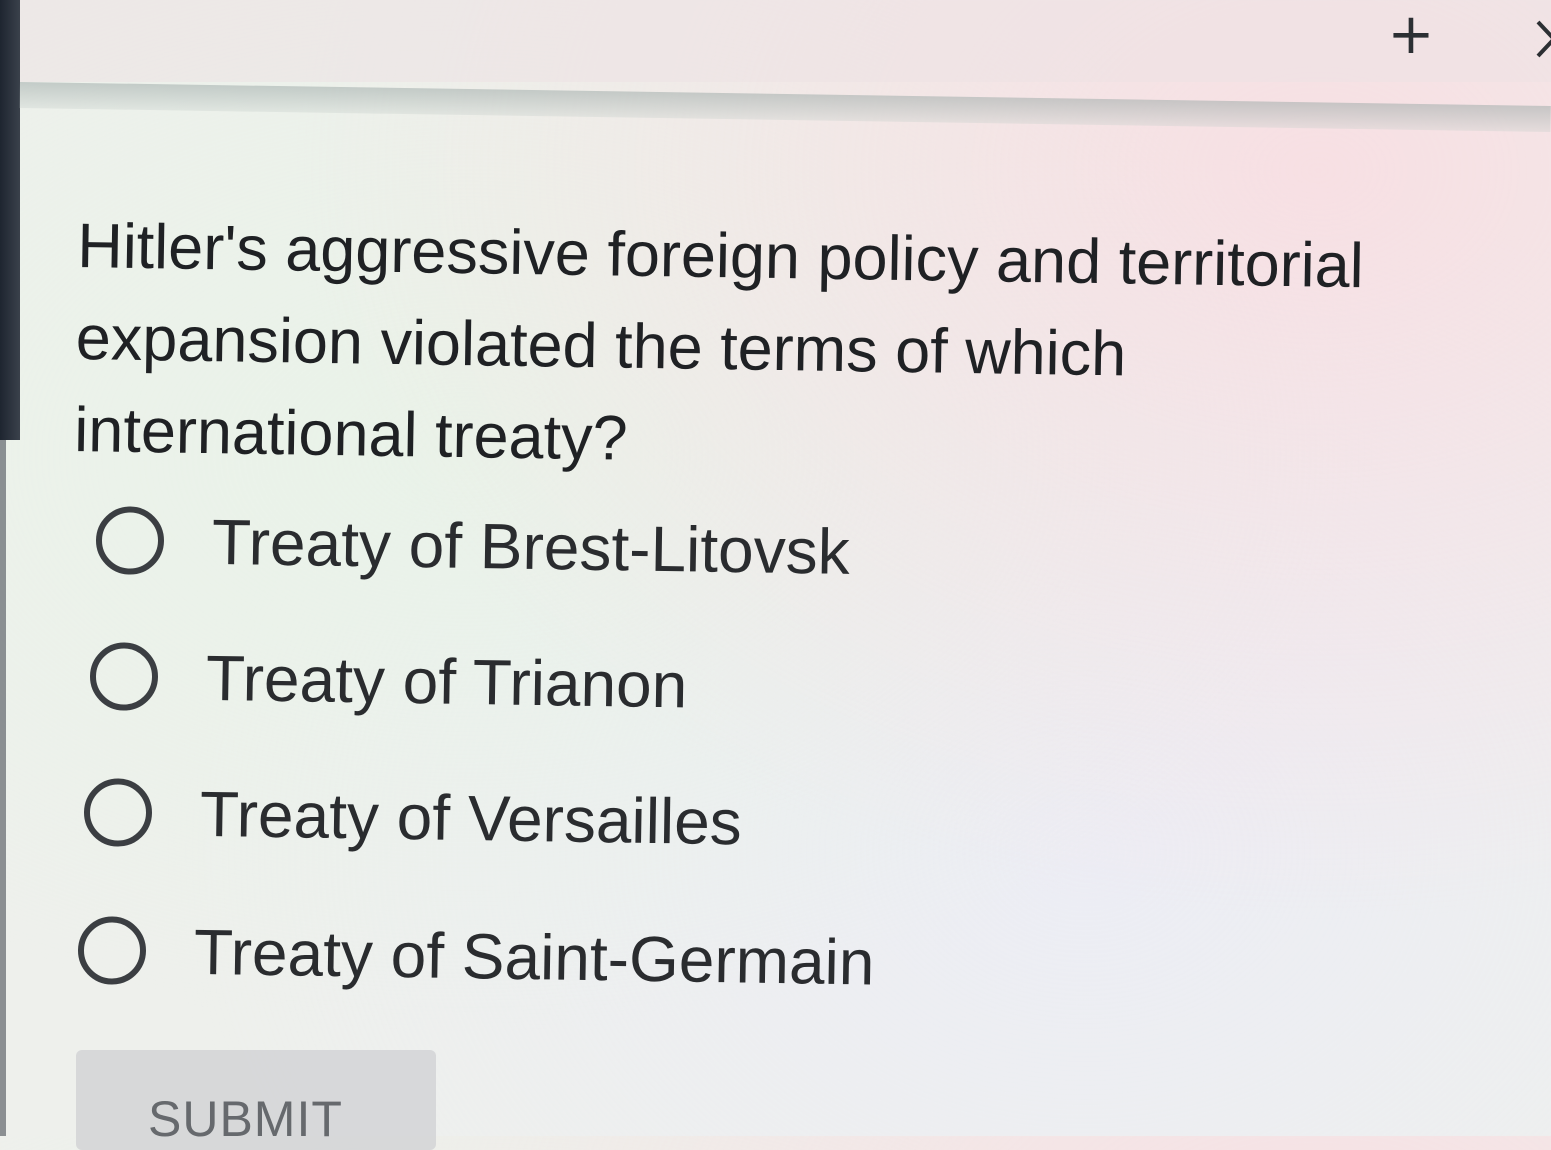 The height and width of the screenshot is (1150, 1551). Describe the element at coordinates (10, 220) in the screenshot. I see `screen-bezel` at that location.